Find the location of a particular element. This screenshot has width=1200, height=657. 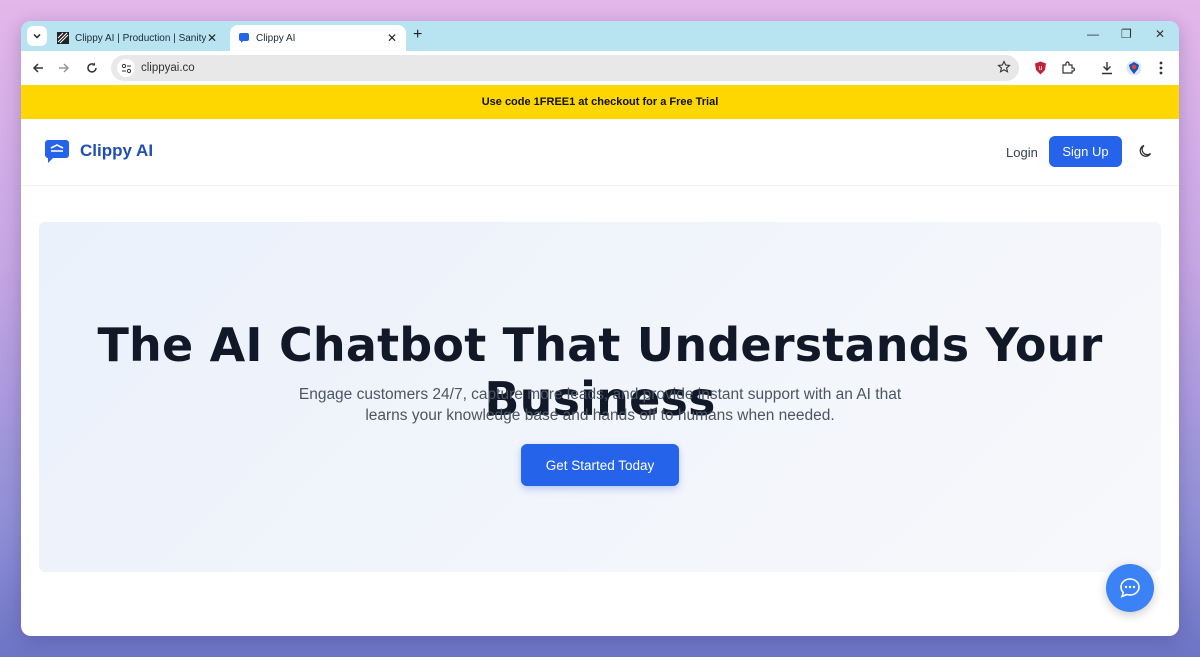

brand-logo-link: Clippy AI is located at coordinates (98, 151).